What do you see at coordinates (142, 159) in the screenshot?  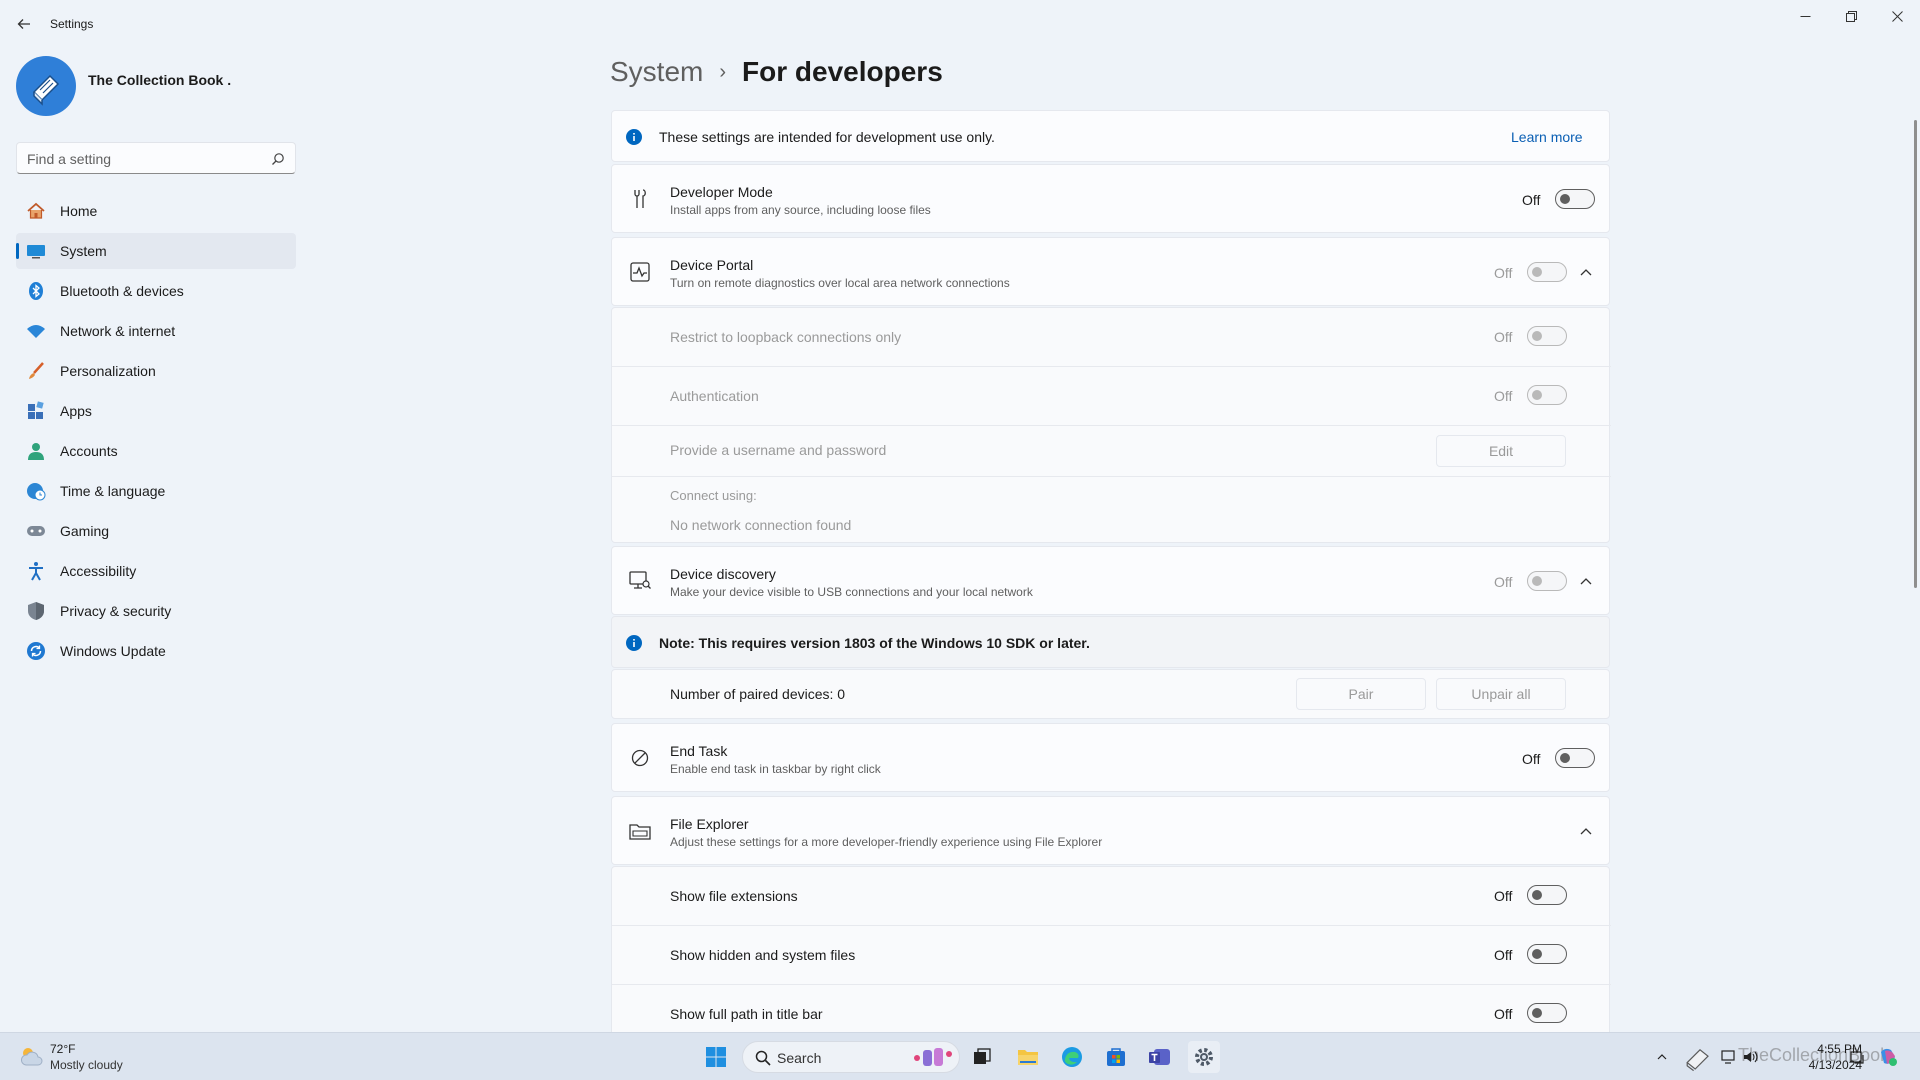 I see `search-input` at bounding box center [142, 159].